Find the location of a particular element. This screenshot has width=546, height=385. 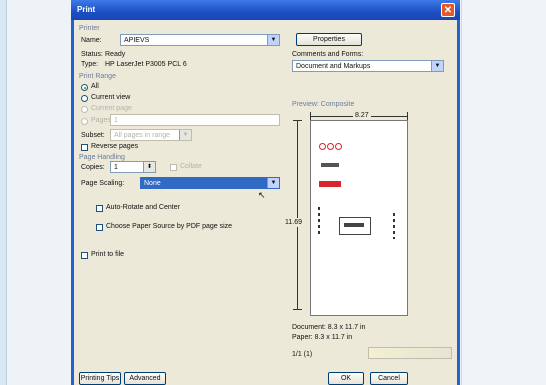

cursor-pointer-icon: ↖ is located at coordinates (262, 195).